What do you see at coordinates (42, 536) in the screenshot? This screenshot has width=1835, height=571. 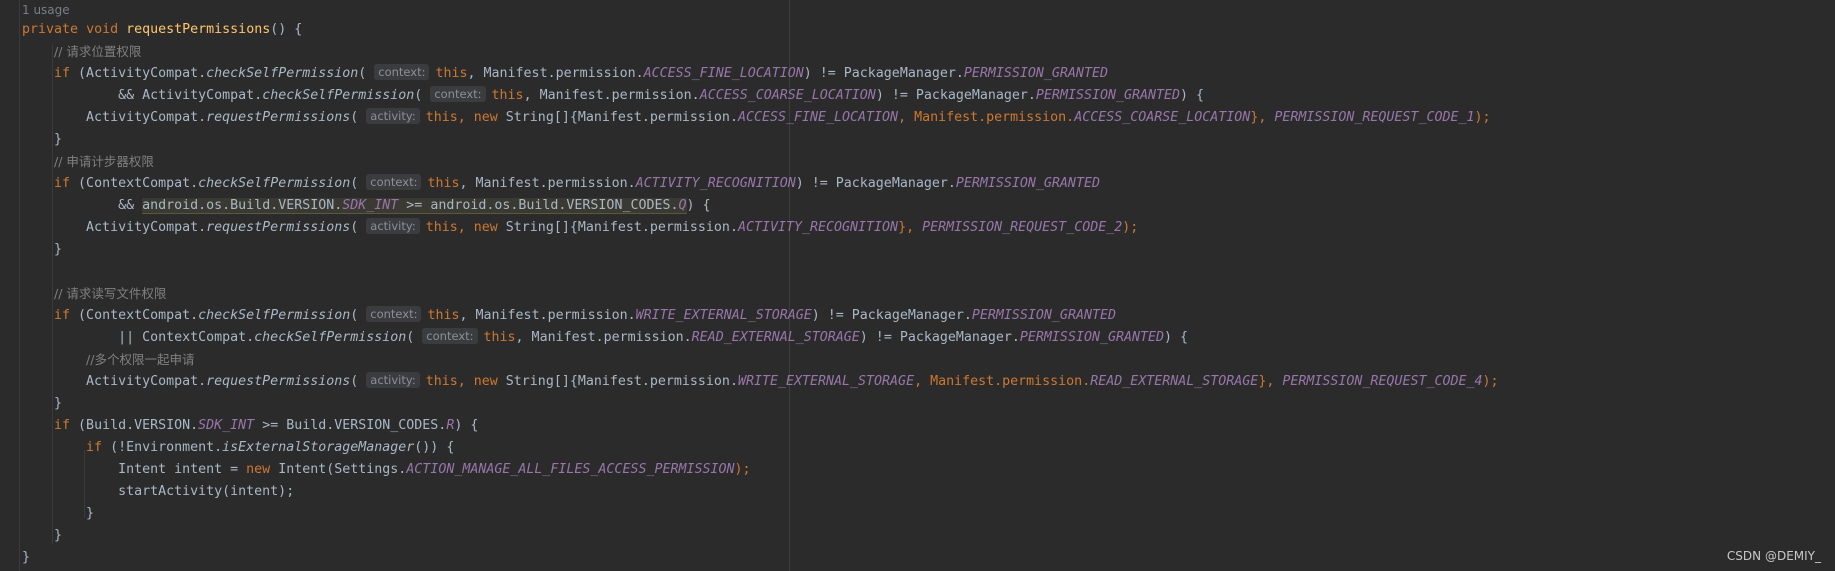 I see `code-line-23: }` at bounding box center [42, 536].